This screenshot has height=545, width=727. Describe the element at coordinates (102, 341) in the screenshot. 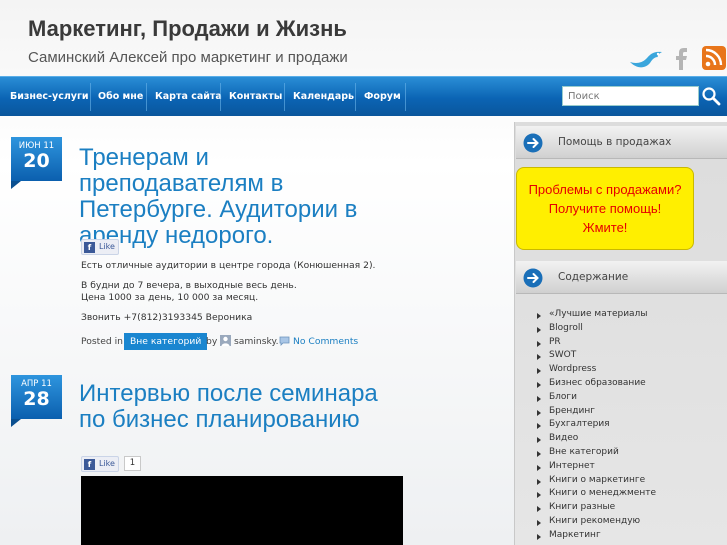

I see `posted-in-label: Posted in` at that location.